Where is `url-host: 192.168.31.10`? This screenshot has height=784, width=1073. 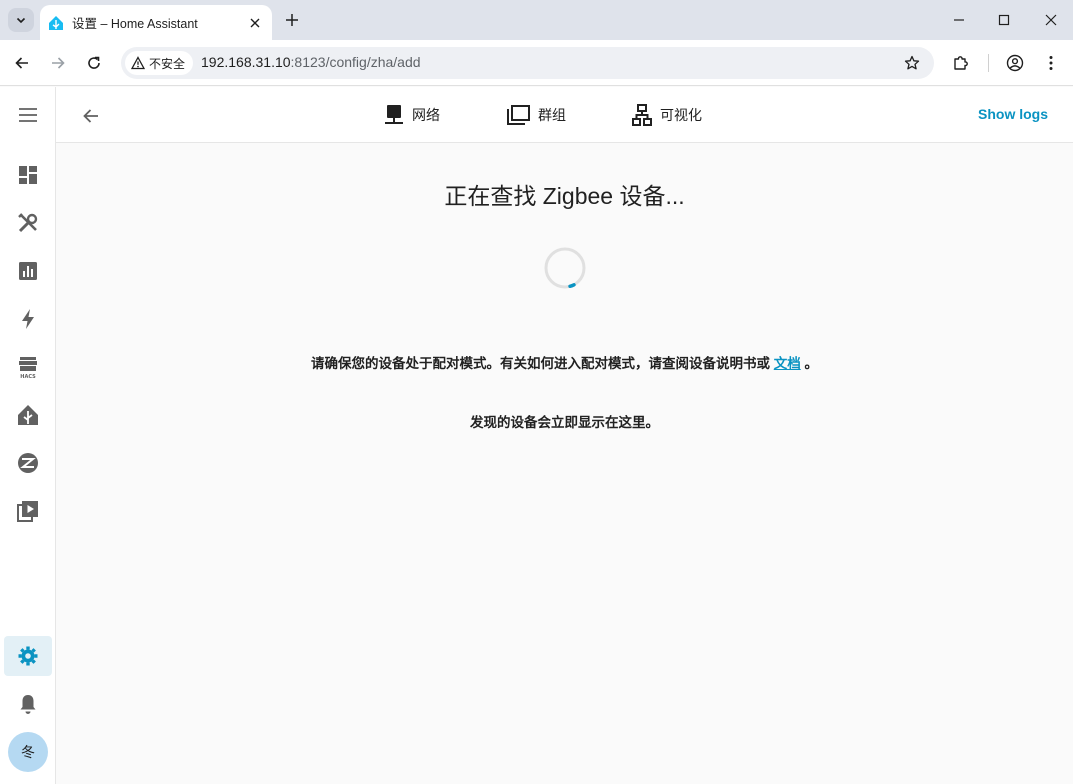 url-host: 192.168.31.10 is located at coordinates (246, 62).